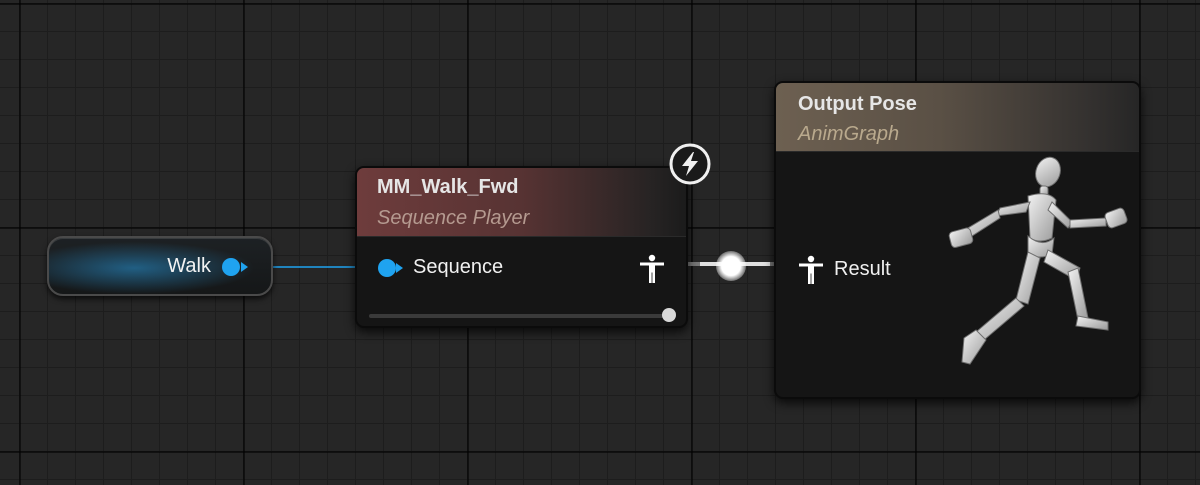  What do you see at coordinates (387, 268) in the screenshot?
I see `sequence-input-pin` at bounding box center [387, 268].